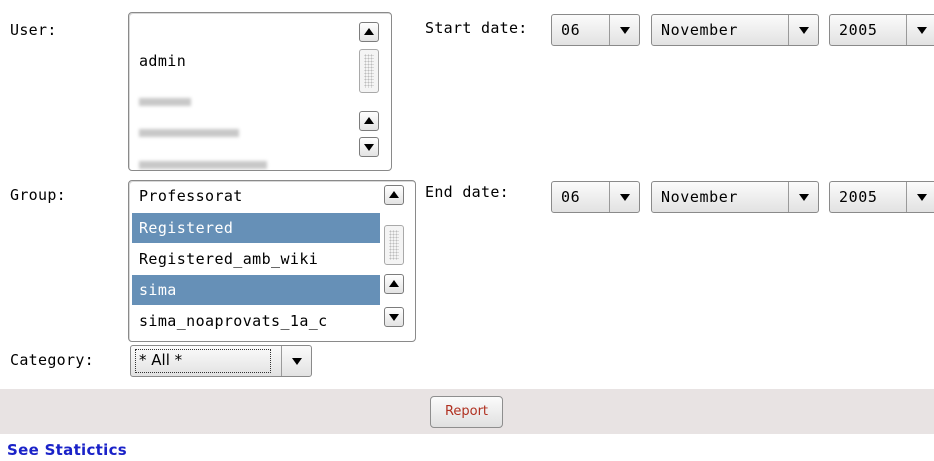  Describe the element at coordinates (466, 412) in the screenshot. I see `report-button: Report` at that location.